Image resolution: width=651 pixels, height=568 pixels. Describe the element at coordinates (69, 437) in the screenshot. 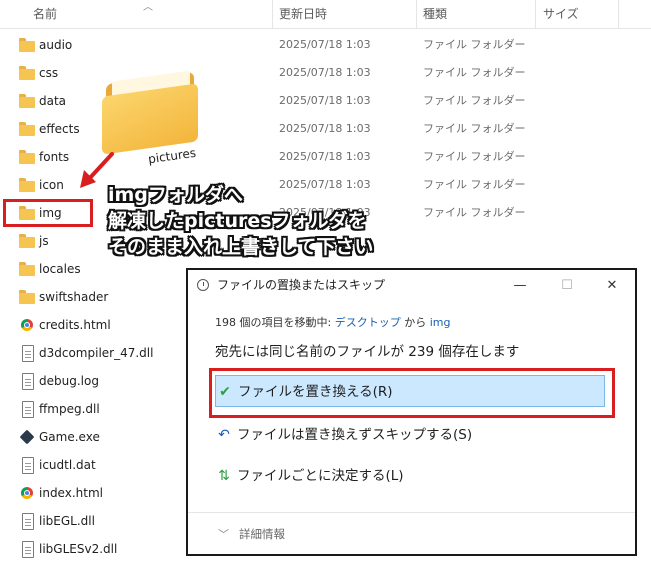

I see `file-name: Game.exe` at that location.